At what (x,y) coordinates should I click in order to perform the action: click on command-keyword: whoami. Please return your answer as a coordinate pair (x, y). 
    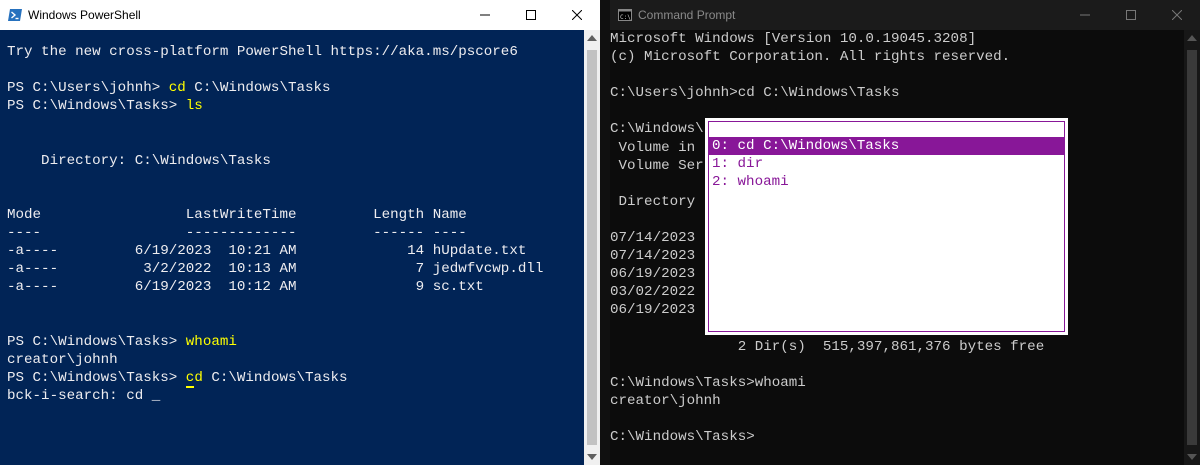
    Looking at the image, I should click on (211, 341).